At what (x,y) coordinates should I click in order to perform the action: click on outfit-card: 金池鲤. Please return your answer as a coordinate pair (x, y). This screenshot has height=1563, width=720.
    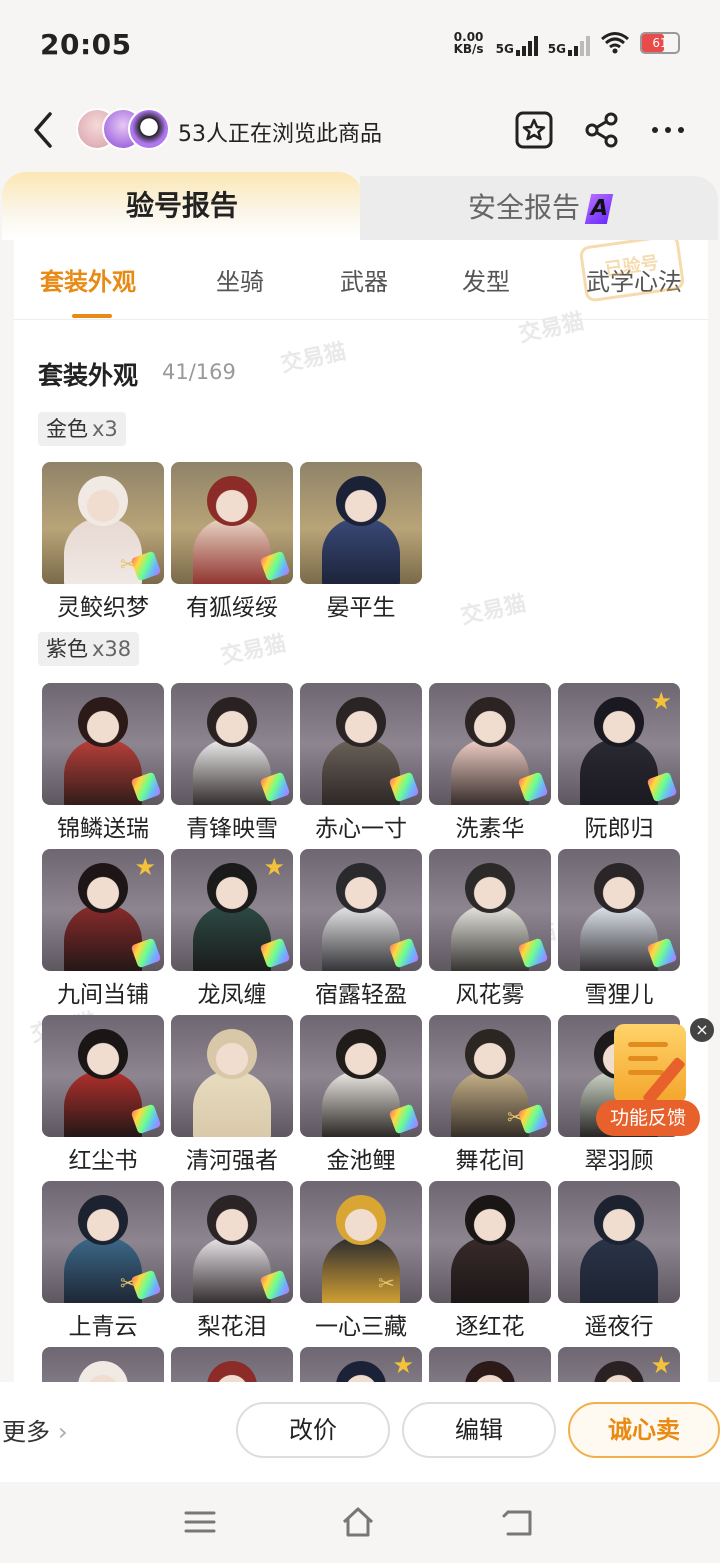
    Looking at the image, I should click on (361, 1095).